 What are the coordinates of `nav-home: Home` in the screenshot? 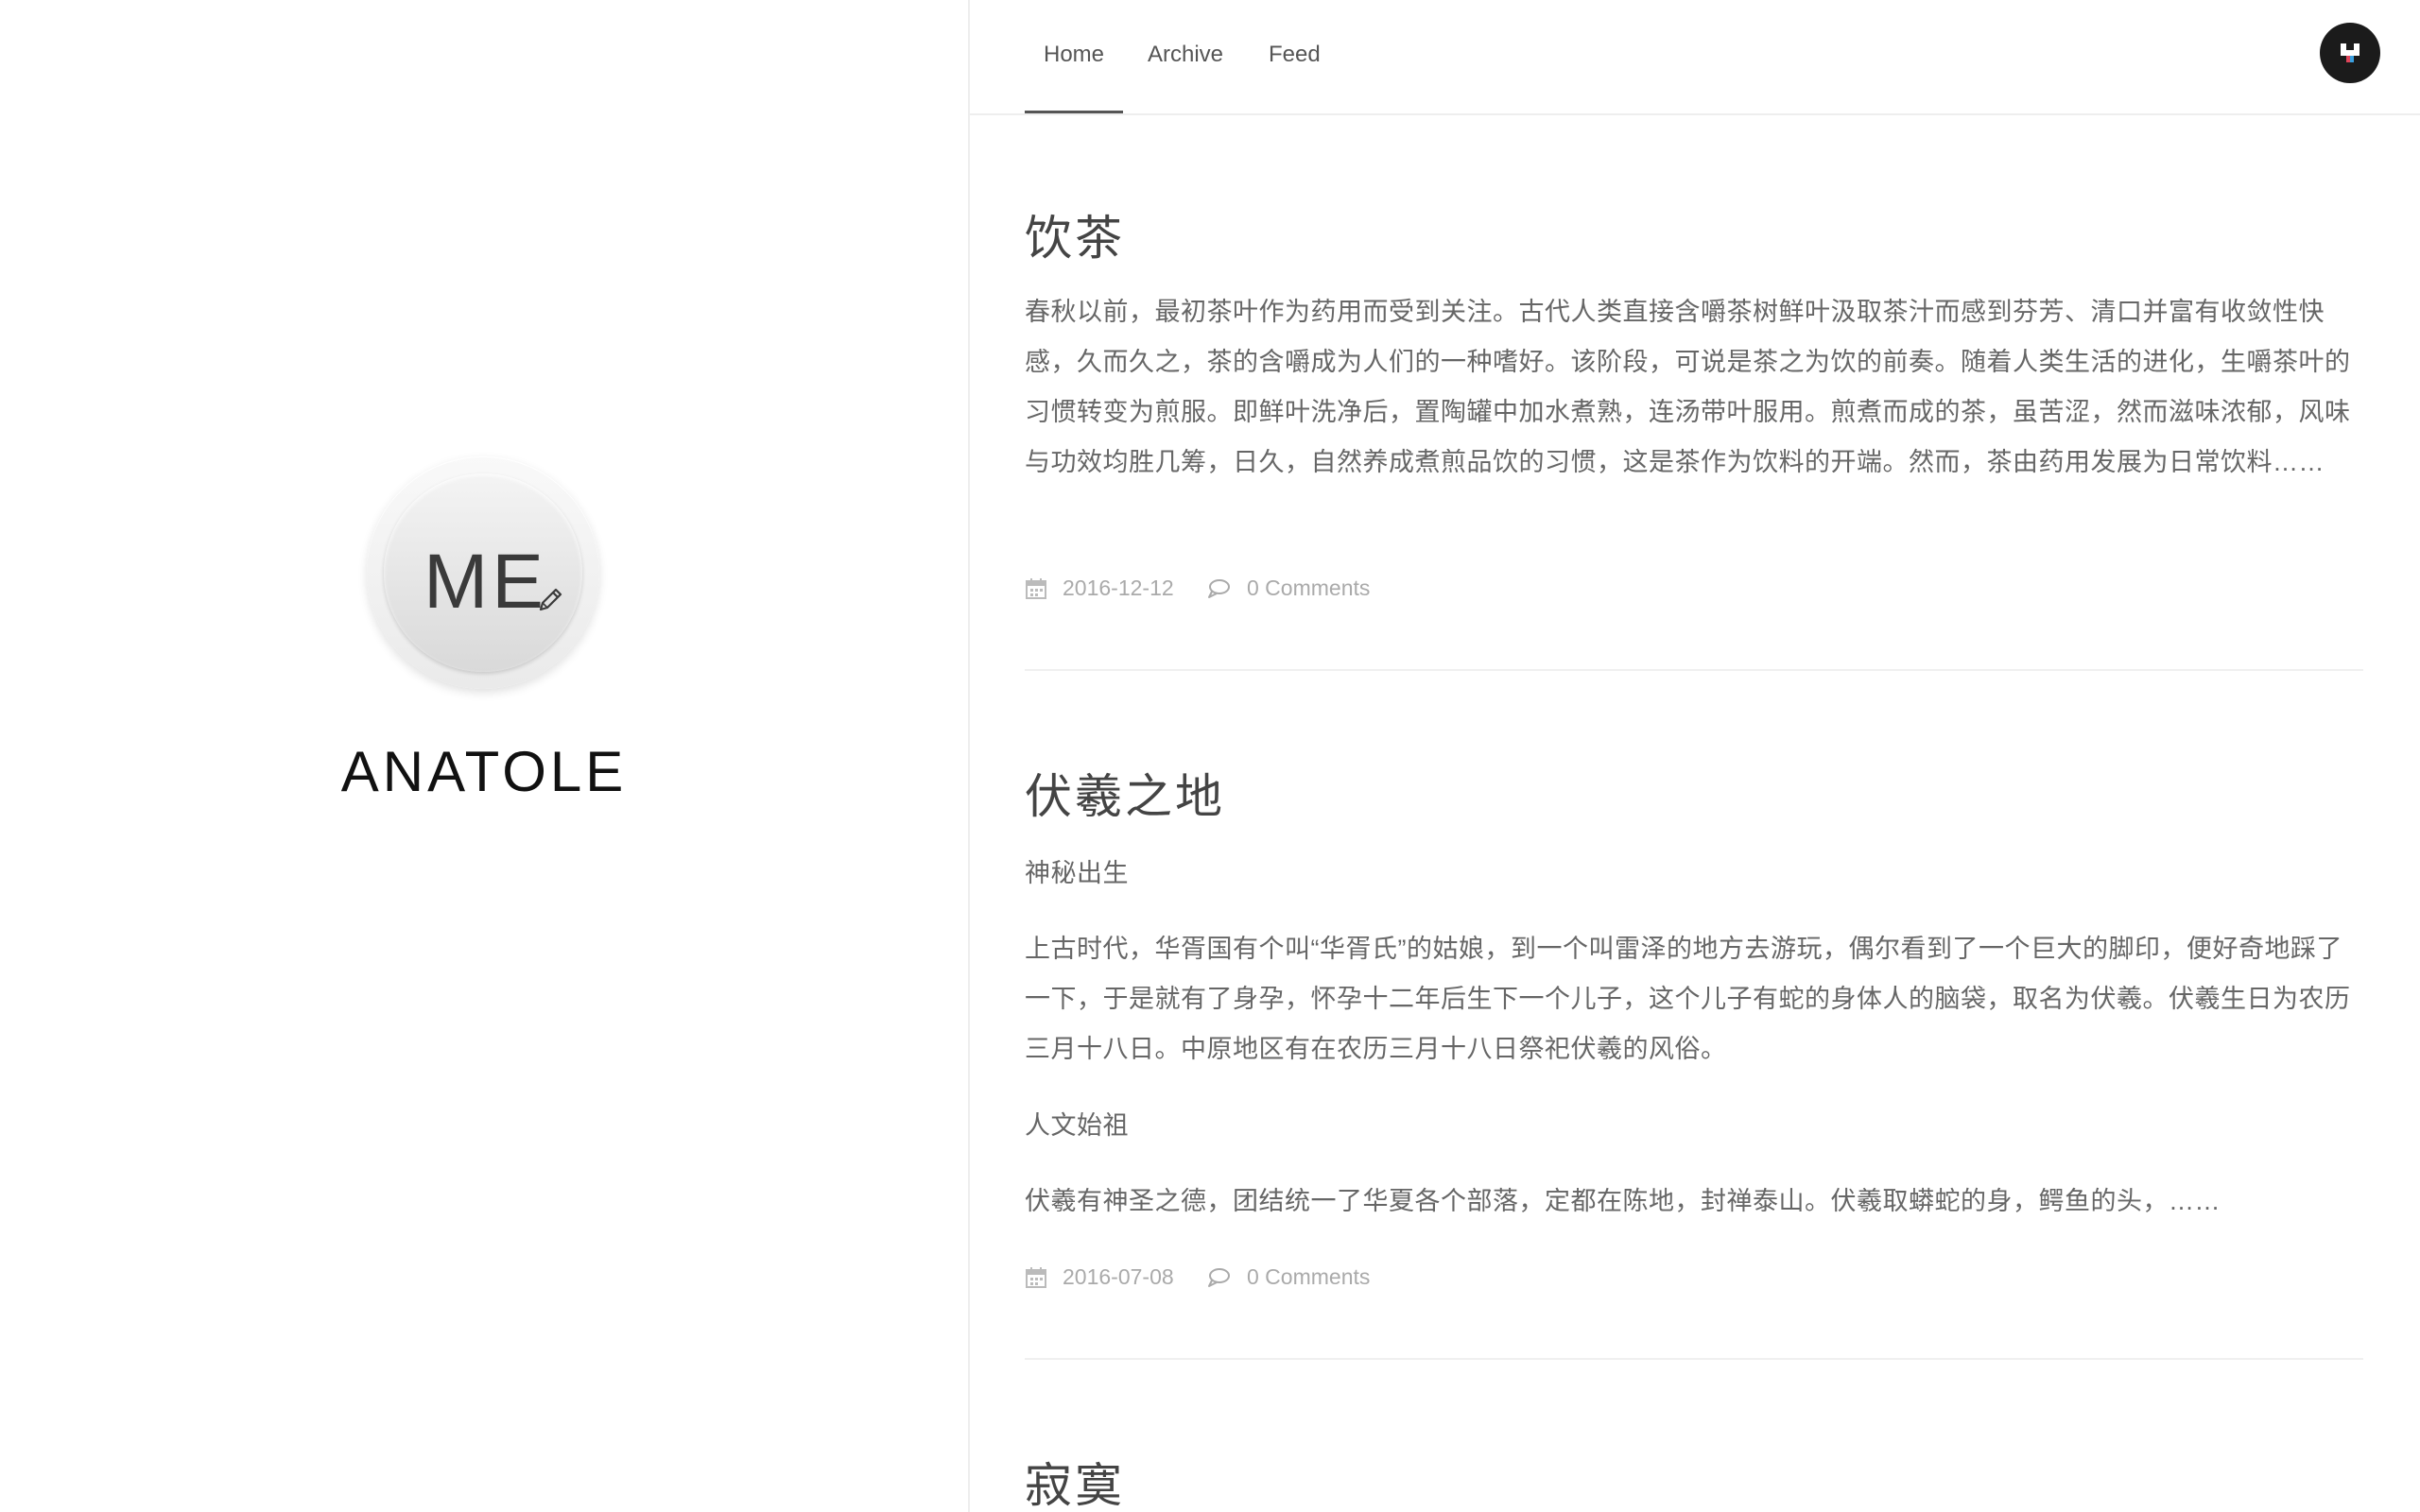 It's located at (1074, 55).